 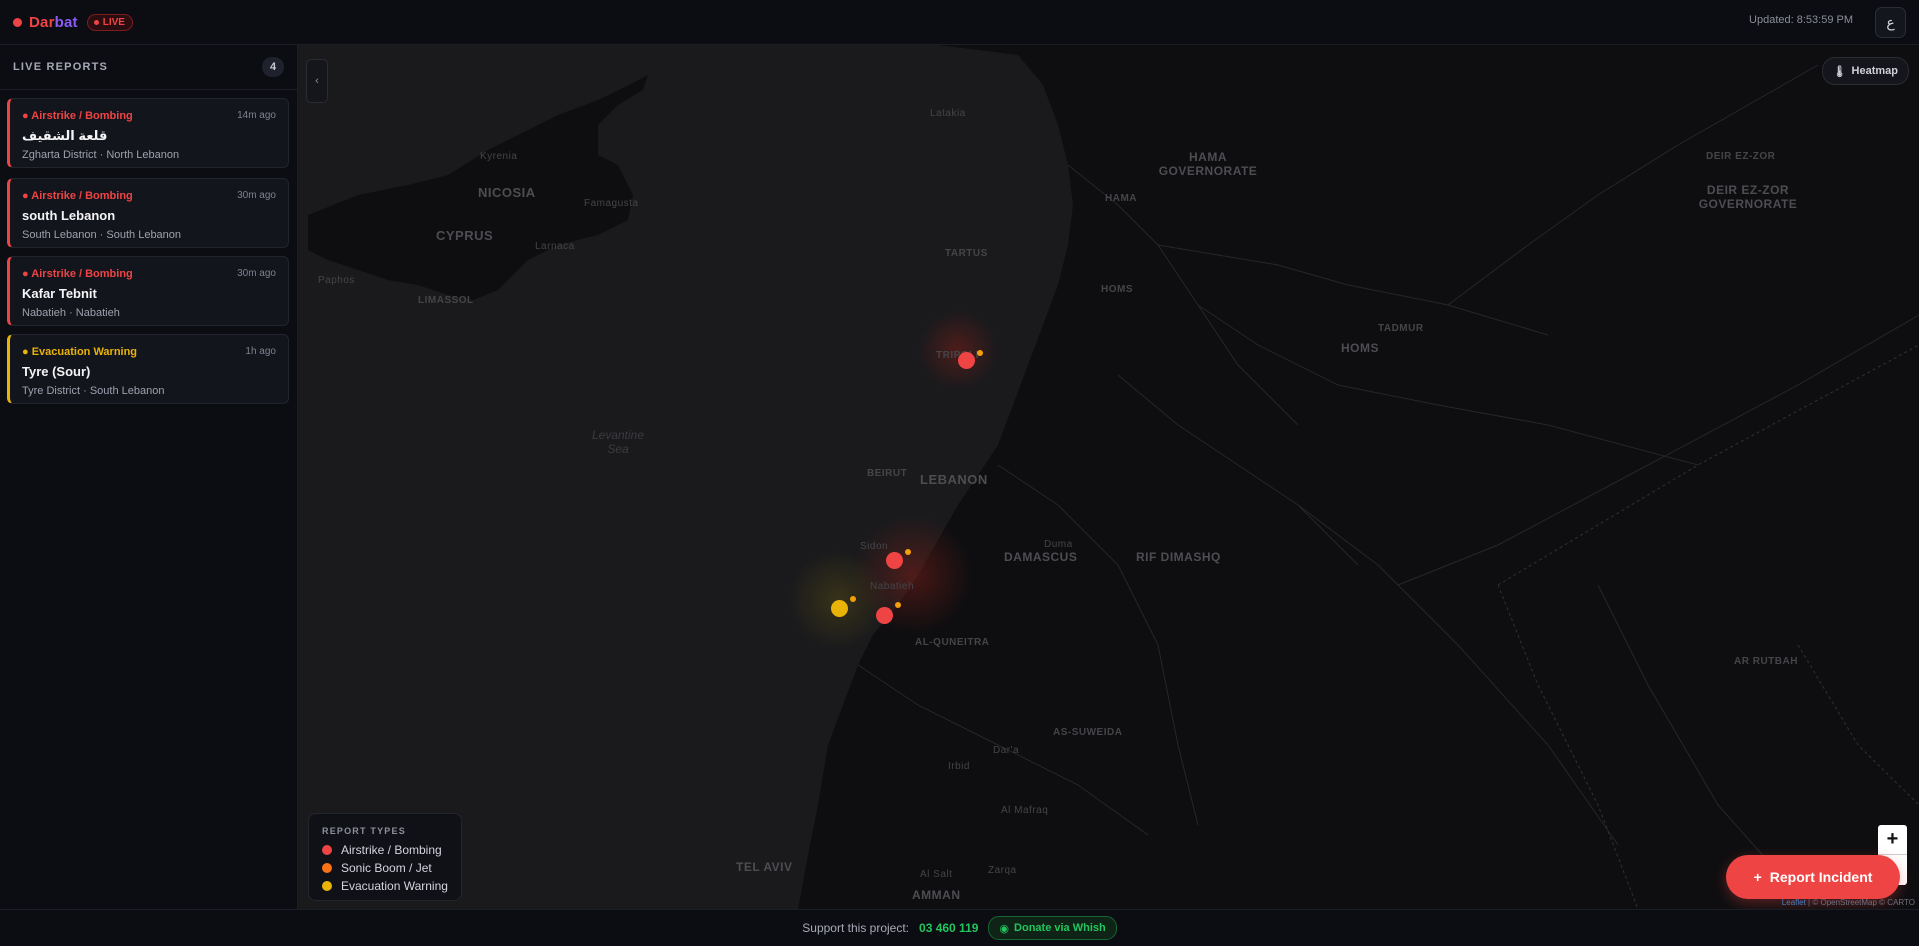 I want to click on brand-logo: Darbat, so click(x=53, y=22).